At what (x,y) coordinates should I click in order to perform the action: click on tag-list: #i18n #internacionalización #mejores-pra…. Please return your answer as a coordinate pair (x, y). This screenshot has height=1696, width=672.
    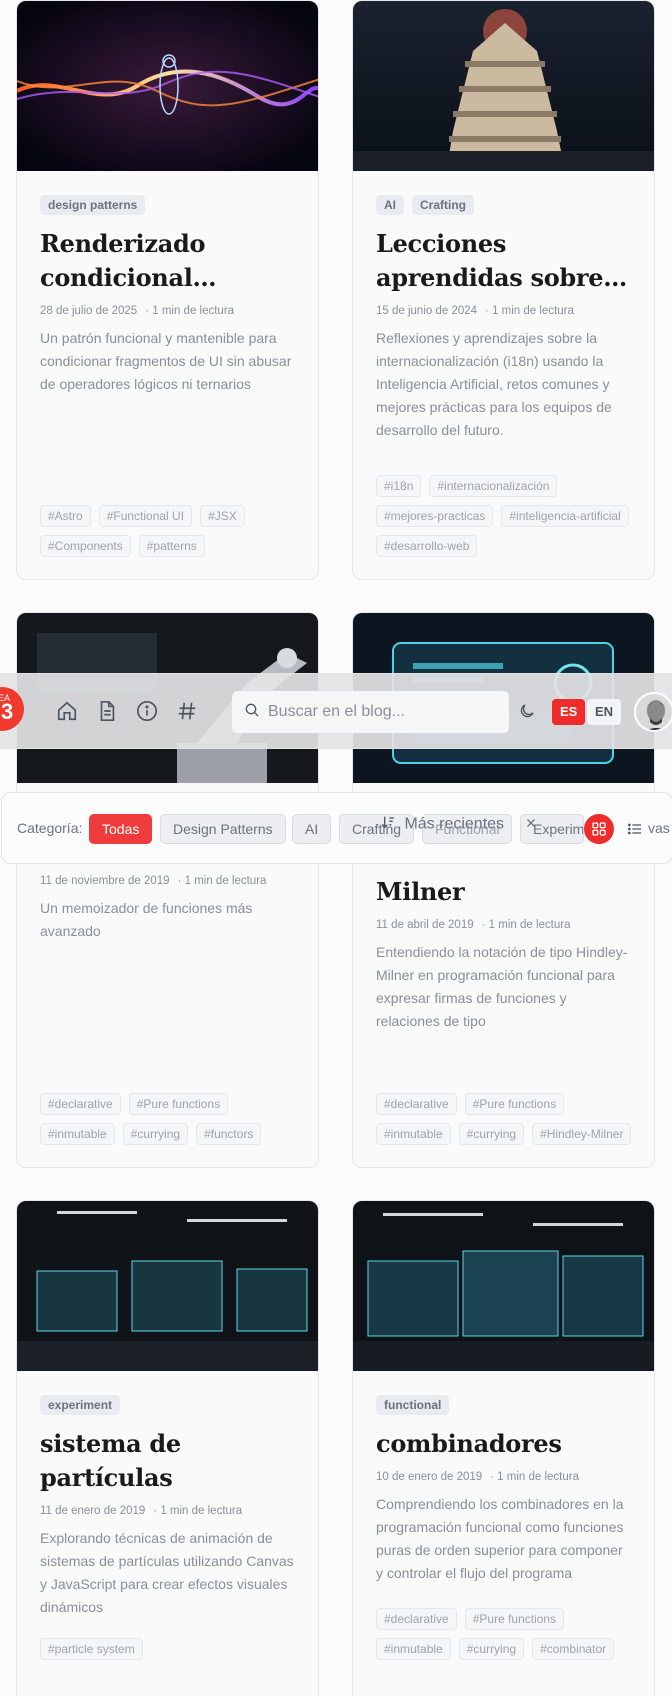
    Looking at the image, I should click on (505, 516).